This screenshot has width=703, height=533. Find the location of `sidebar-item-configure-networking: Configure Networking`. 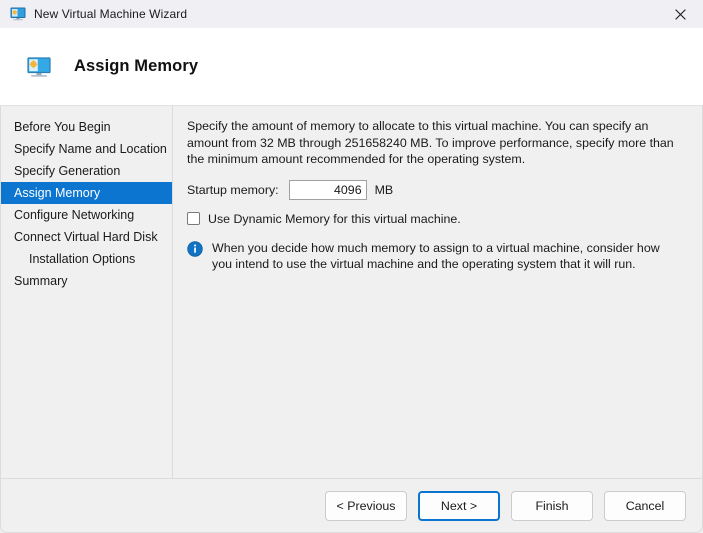

sidebar-item-configure-networking: Configure Networking is located at coordinates (86, 215).